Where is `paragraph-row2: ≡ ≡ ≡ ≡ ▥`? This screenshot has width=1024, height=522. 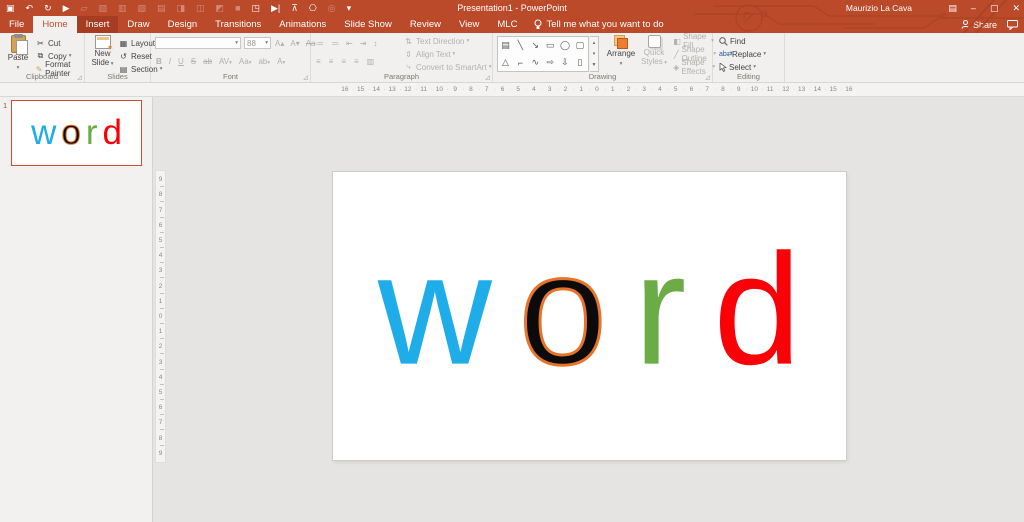 paragraph-row2: ≡ ≡ ≡ ≡ ▥ is located at coordinates (345, 61).